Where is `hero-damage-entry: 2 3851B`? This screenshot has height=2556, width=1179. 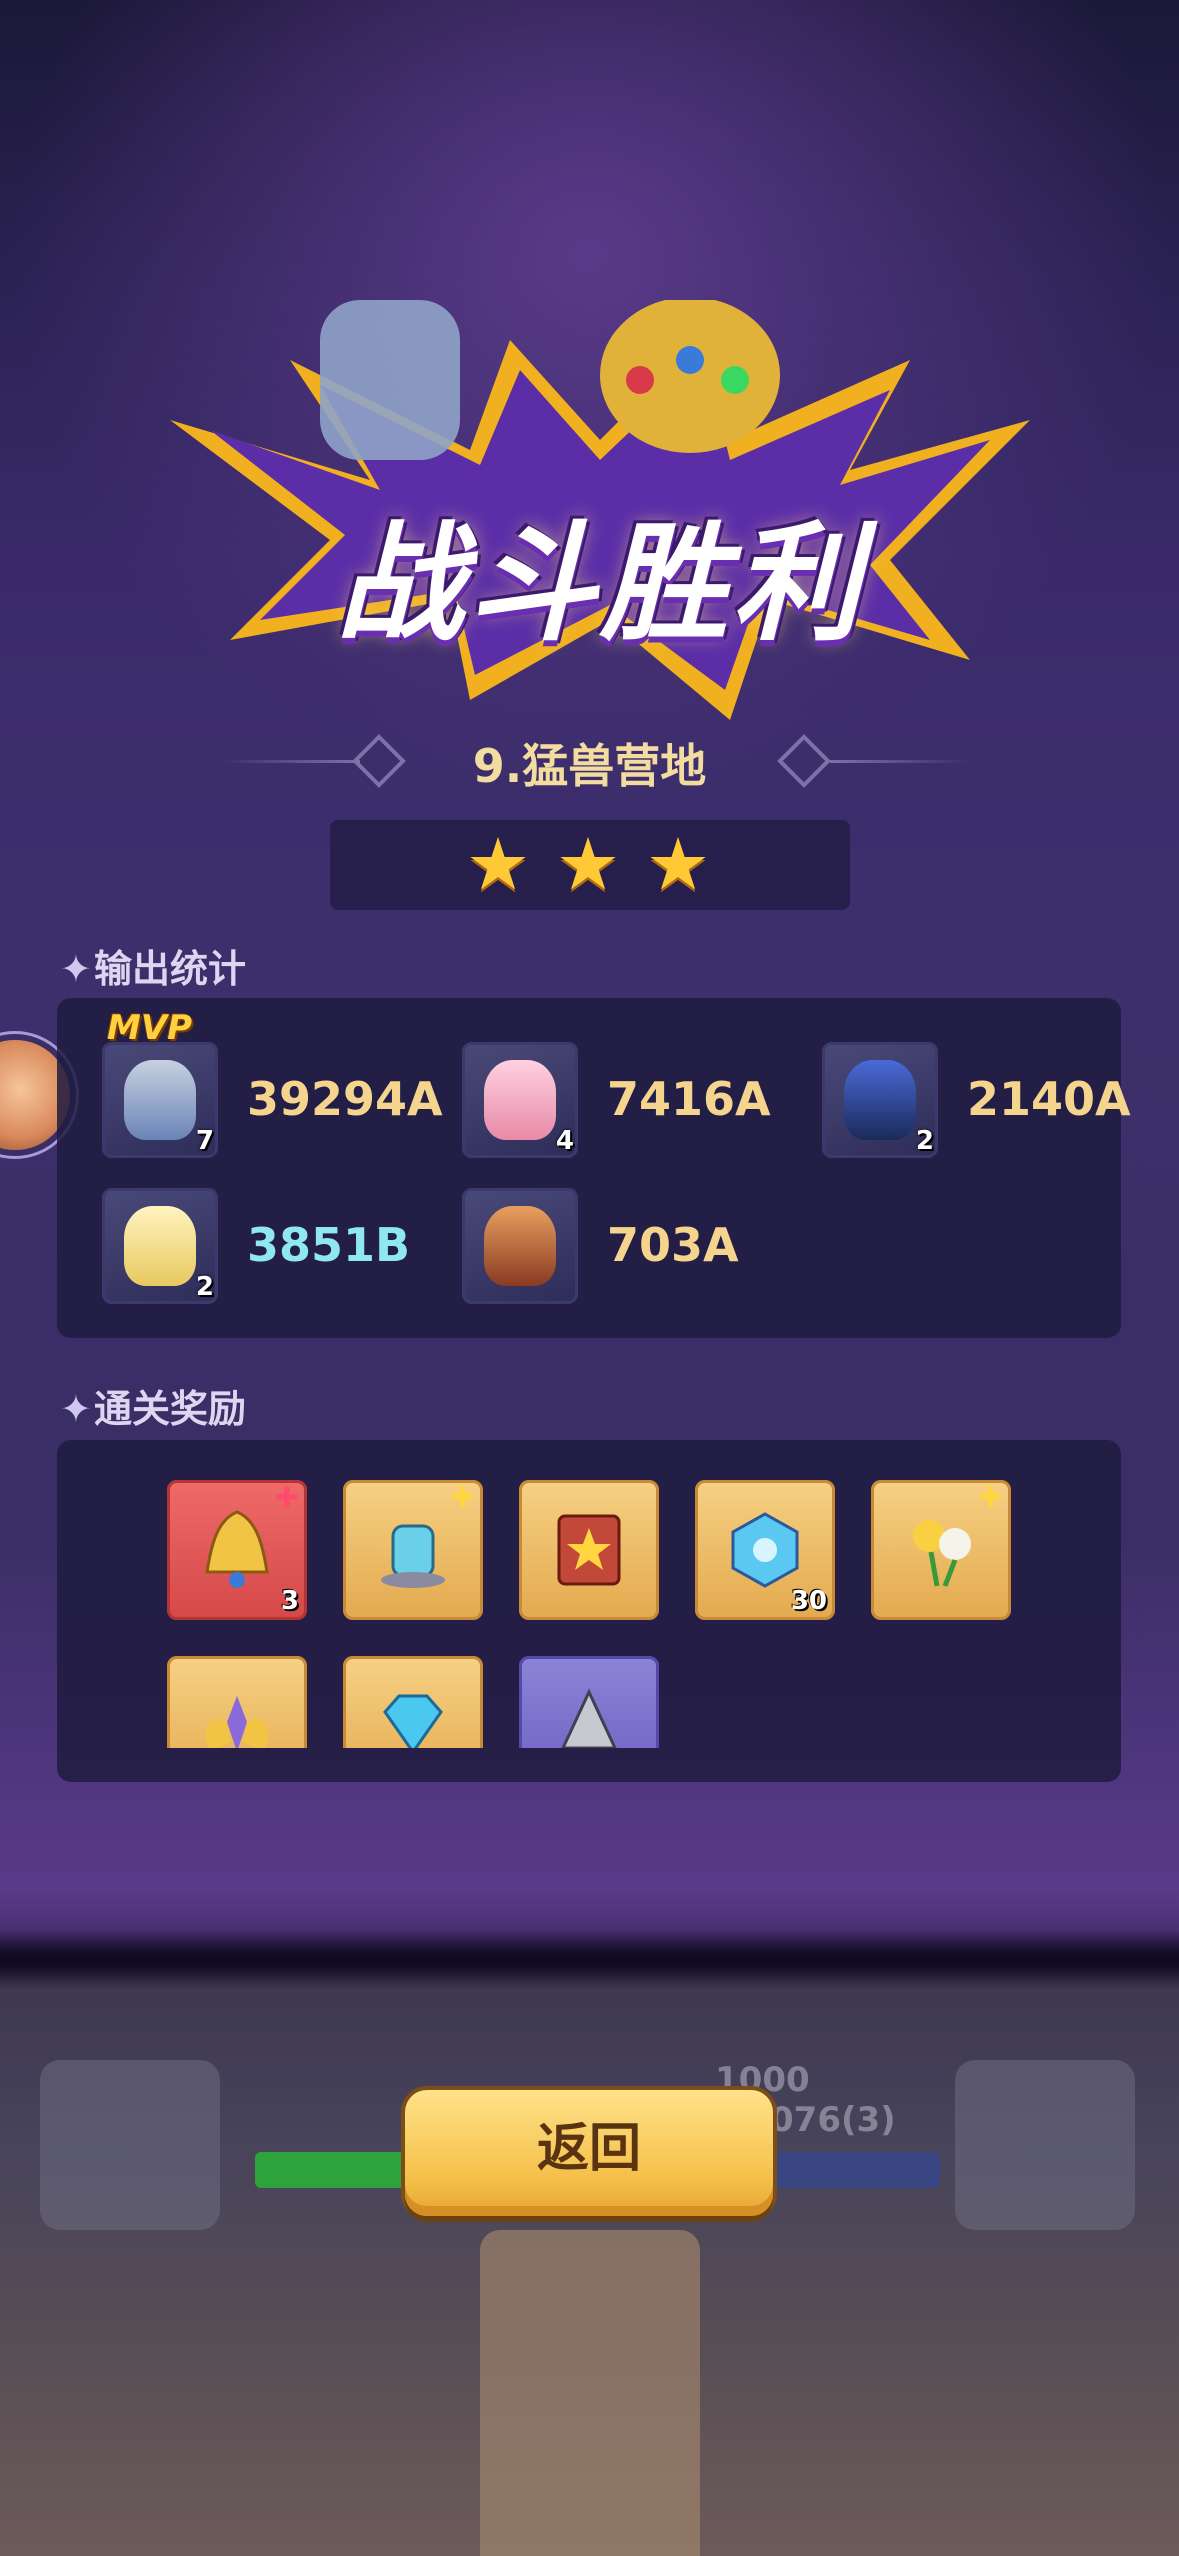 hero-damage-entry: 2 3851B is located at coordinates (237, 1248).